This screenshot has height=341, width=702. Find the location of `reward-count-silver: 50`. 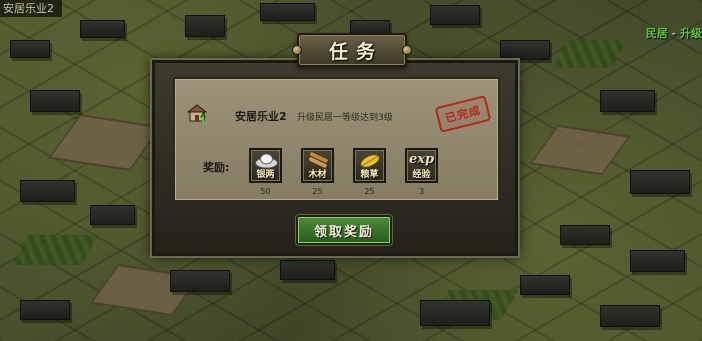

reward-count-silver: 50 is located at coordinates (265, 191).